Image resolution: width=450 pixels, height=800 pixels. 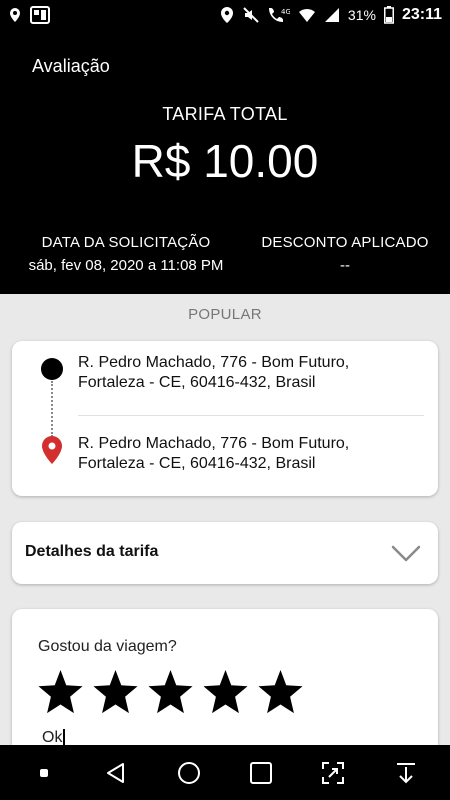 What do you see at coordinates (345, 242) in the screenshot?
I see `discount-label: DESCONTO APLICADO` at bounding box center [345, 242].